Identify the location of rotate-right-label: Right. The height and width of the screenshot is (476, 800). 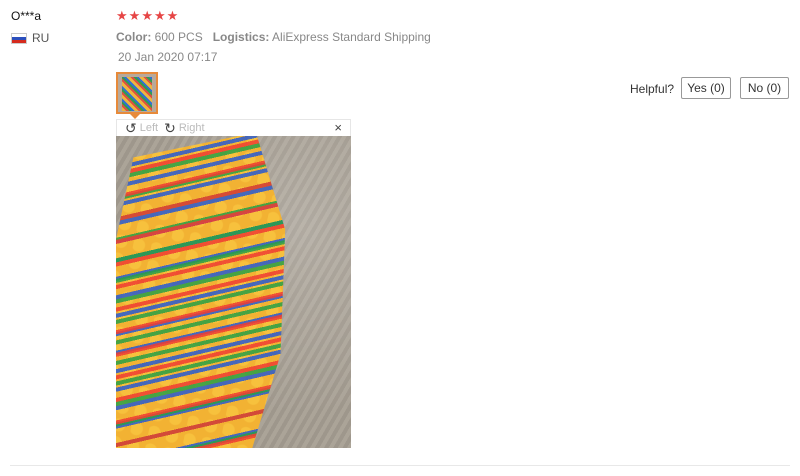
(191, 128).